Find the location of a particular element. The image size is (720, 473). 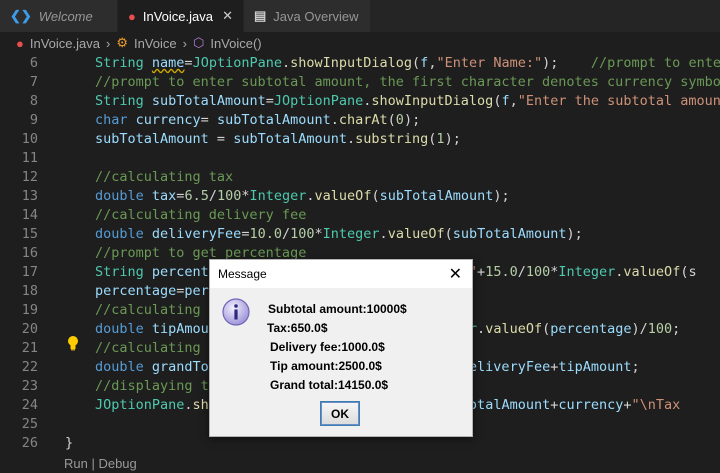

code-text: percentage=perc is located at coordinates (156, 291).